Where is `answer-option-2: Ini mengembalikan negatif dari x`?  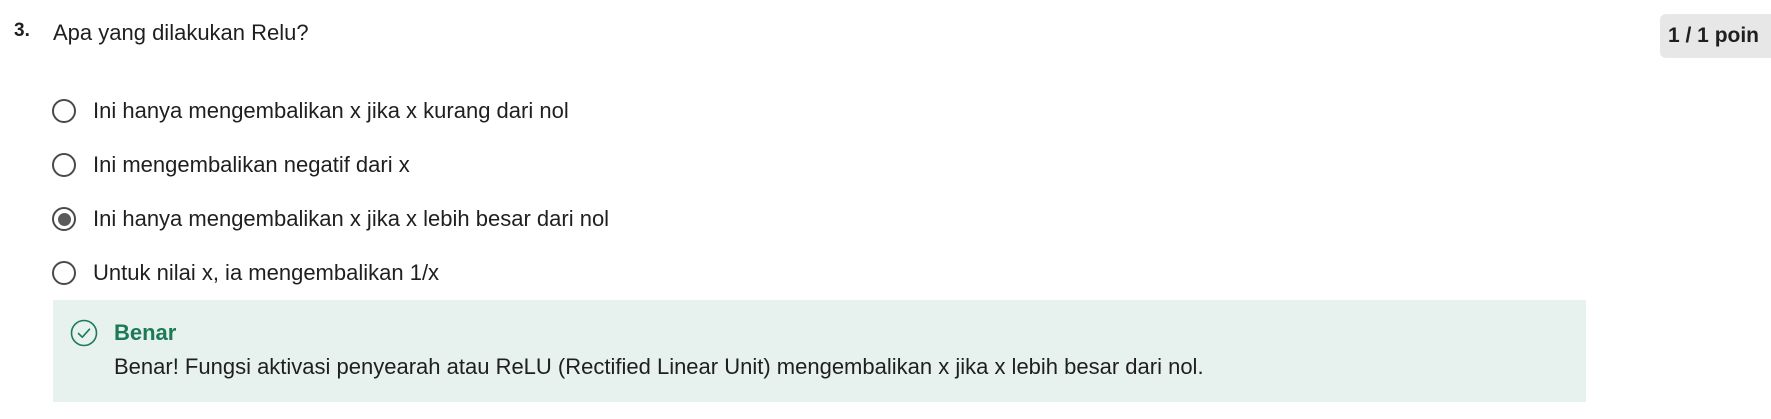
answer-option-2: Ini mengembalikan negatif dari x is located at coordinates (330, 165).